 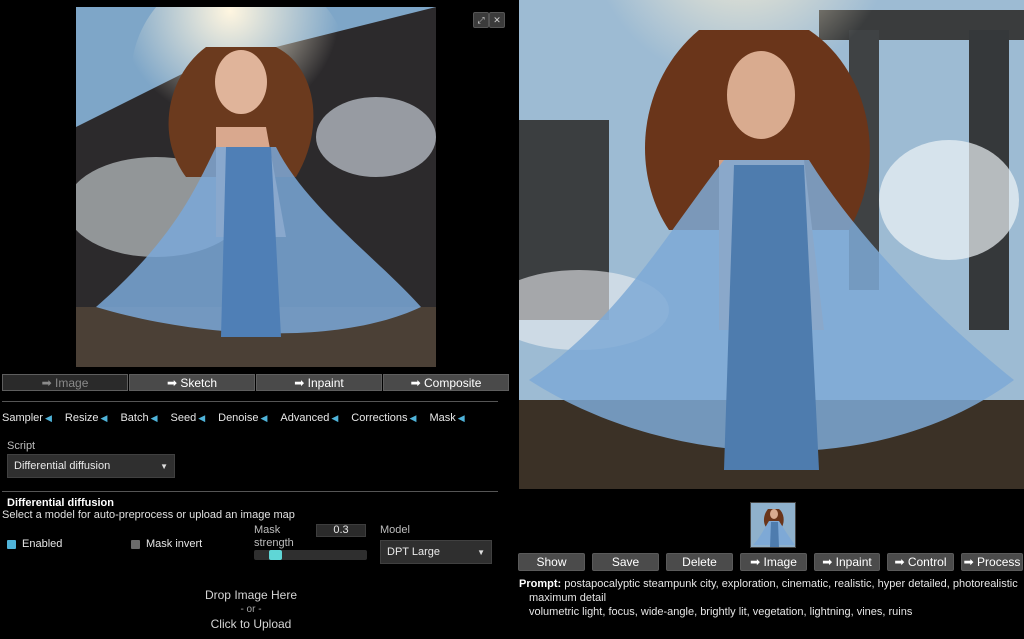 I want to click on save-button: Save, so click(x=625, y=562).